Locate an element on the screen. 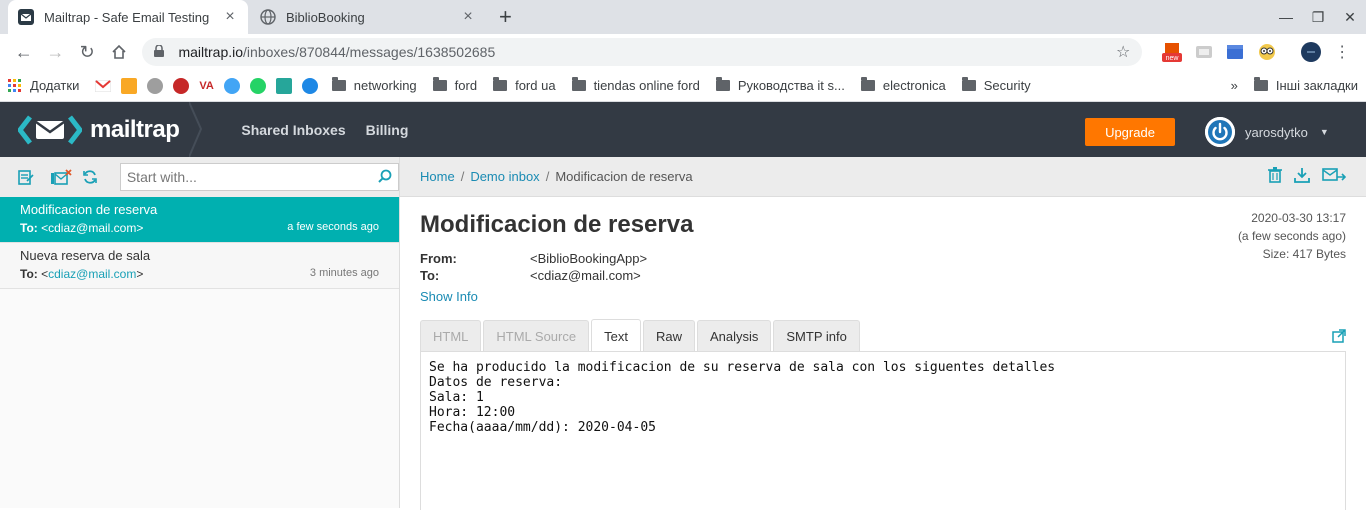 This screenshot has height=510, width=1366. j-bookmark-icon is located at coordinates (129, 85).